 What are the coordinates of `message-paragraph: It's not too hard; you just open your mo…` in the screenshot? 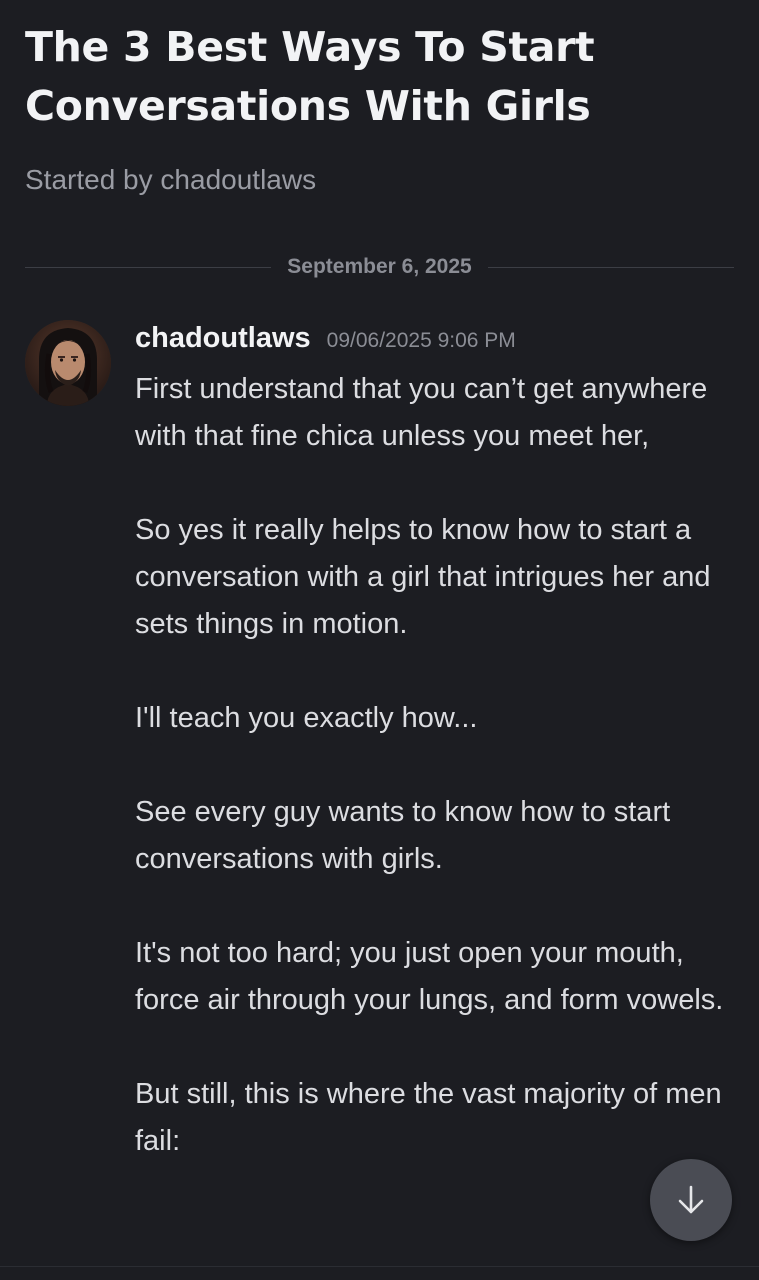 It's located at (429, 976).